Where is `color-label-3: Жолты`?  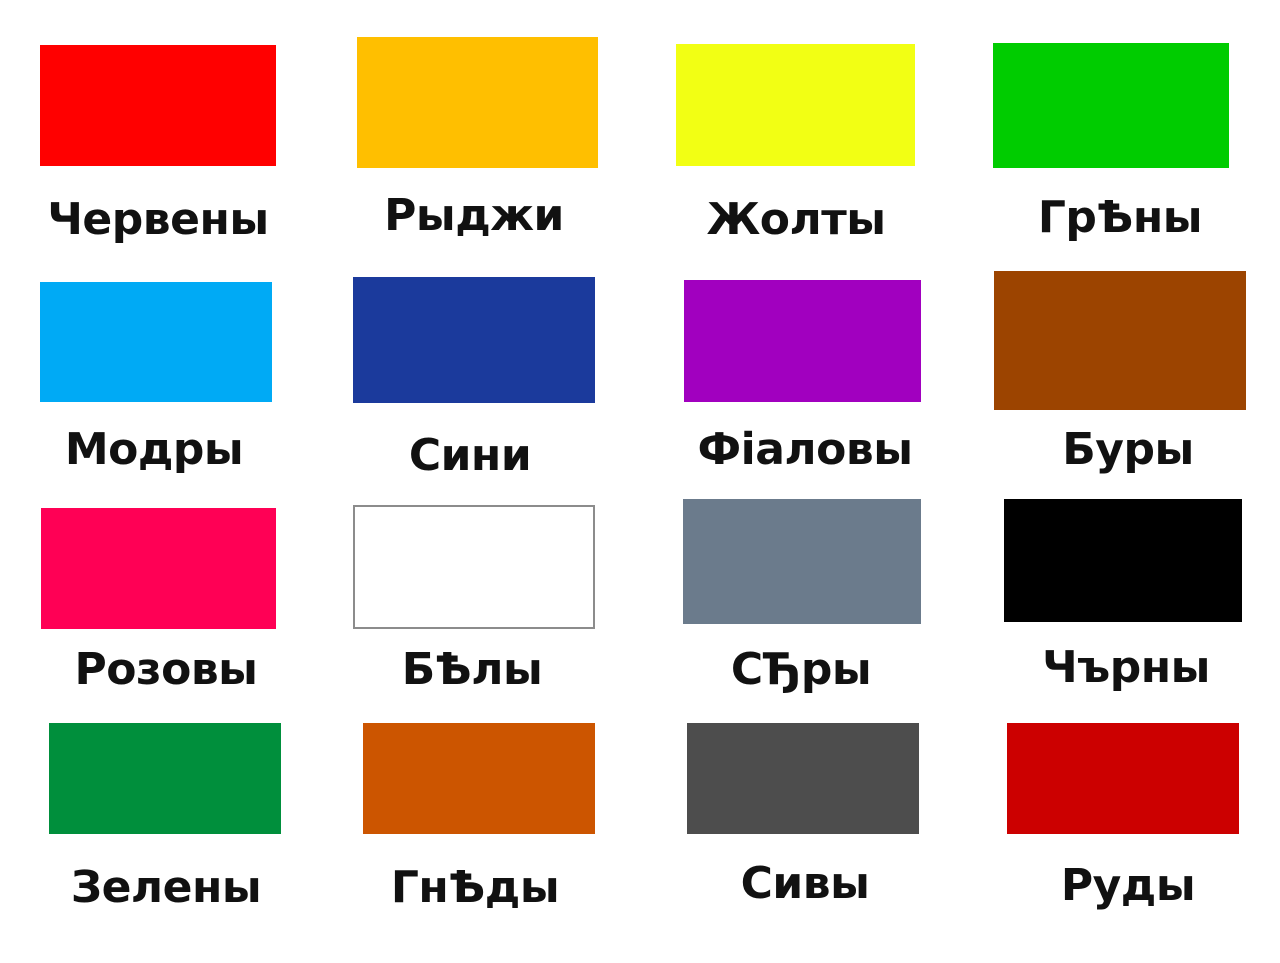
color-label-3: Жолты is located at coordinates (796, 219).